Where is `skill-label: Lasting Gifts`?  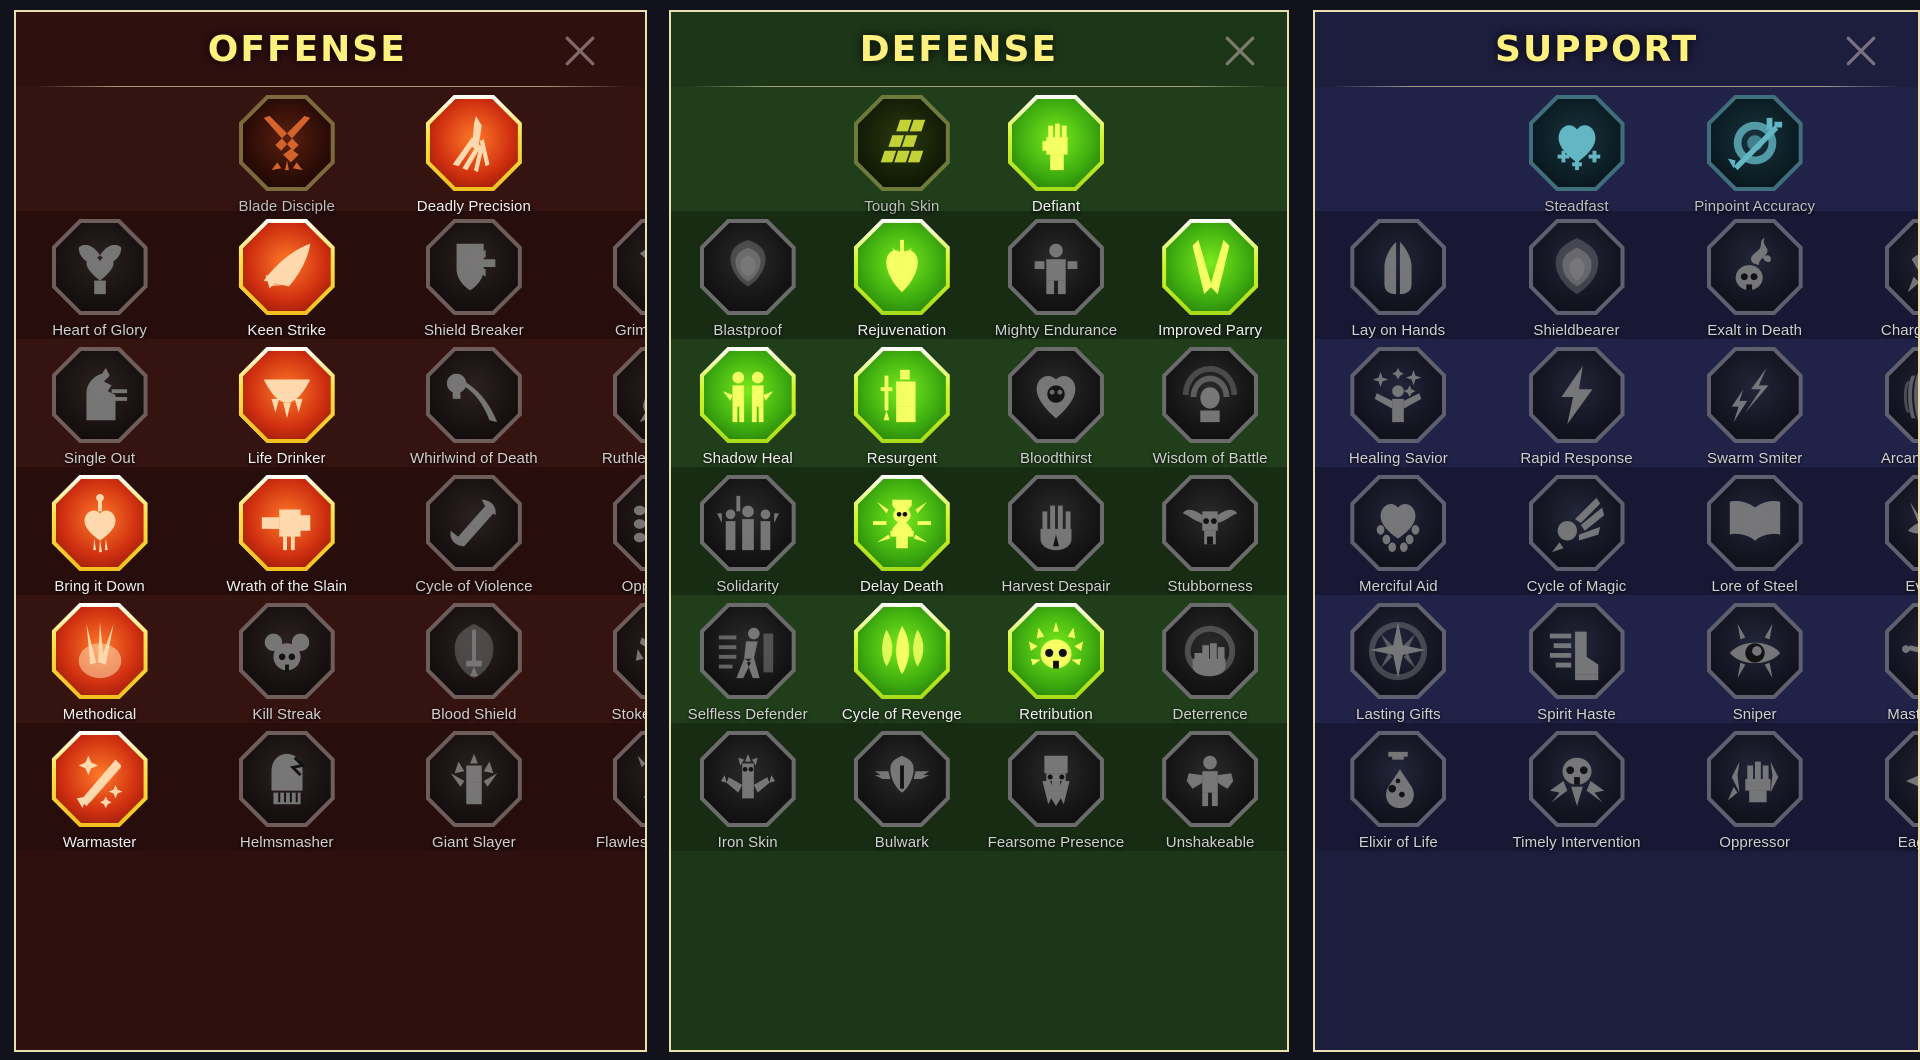 skill-label: Lasting Gifts is located at coordinates (1398, 714).